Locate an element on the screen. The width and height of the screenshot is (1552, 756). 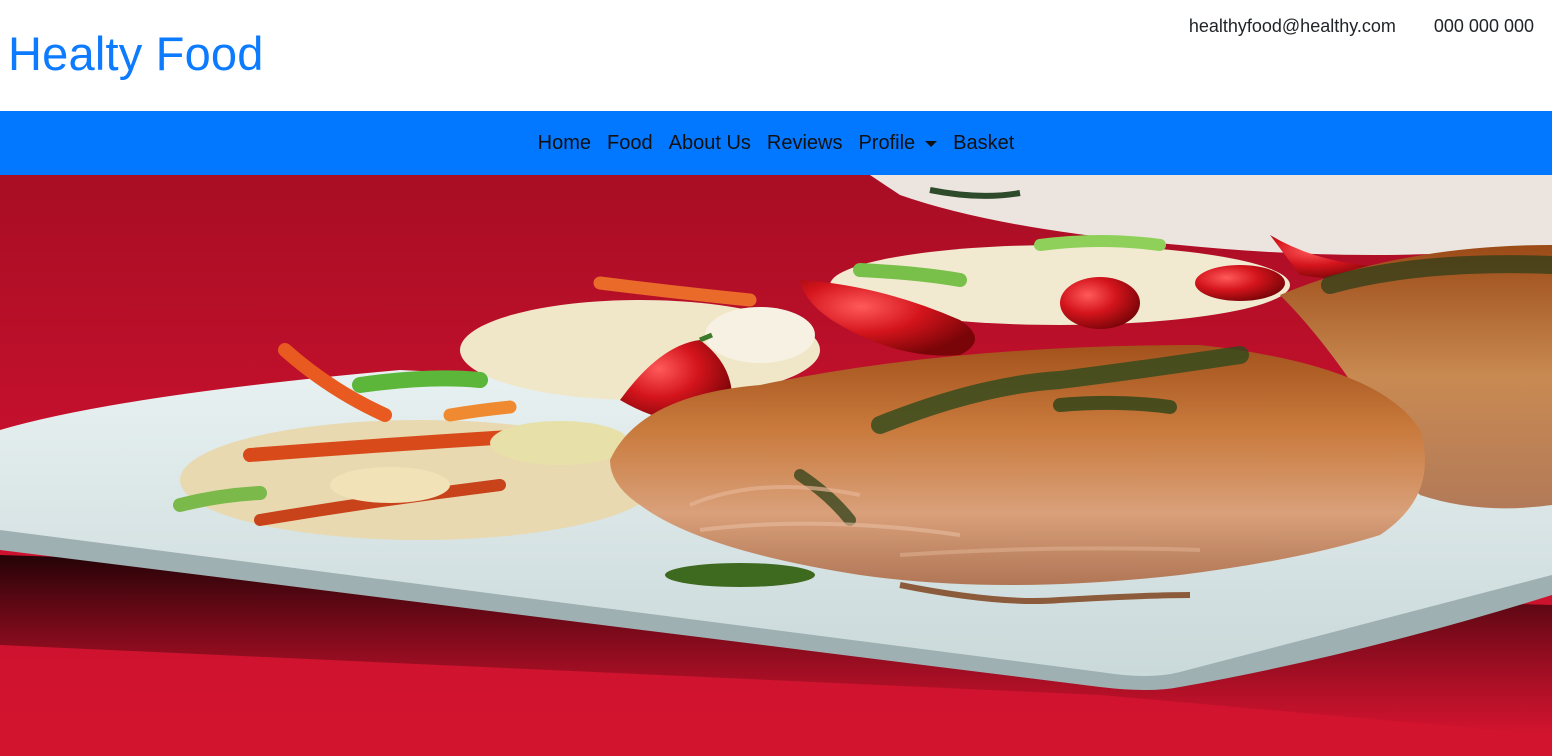
nav-item-basket: Basket is located at coordinates (983, 143).